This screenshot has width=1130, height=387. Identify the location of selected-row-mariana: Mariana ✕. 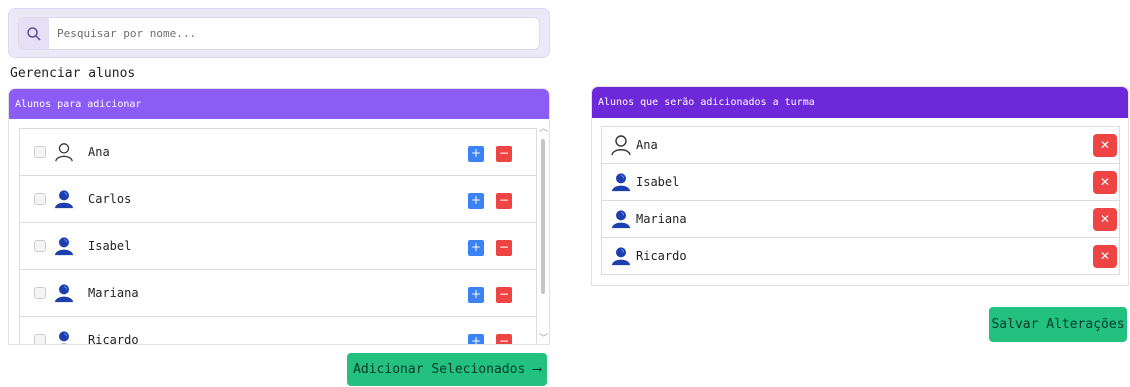
(860, 219).